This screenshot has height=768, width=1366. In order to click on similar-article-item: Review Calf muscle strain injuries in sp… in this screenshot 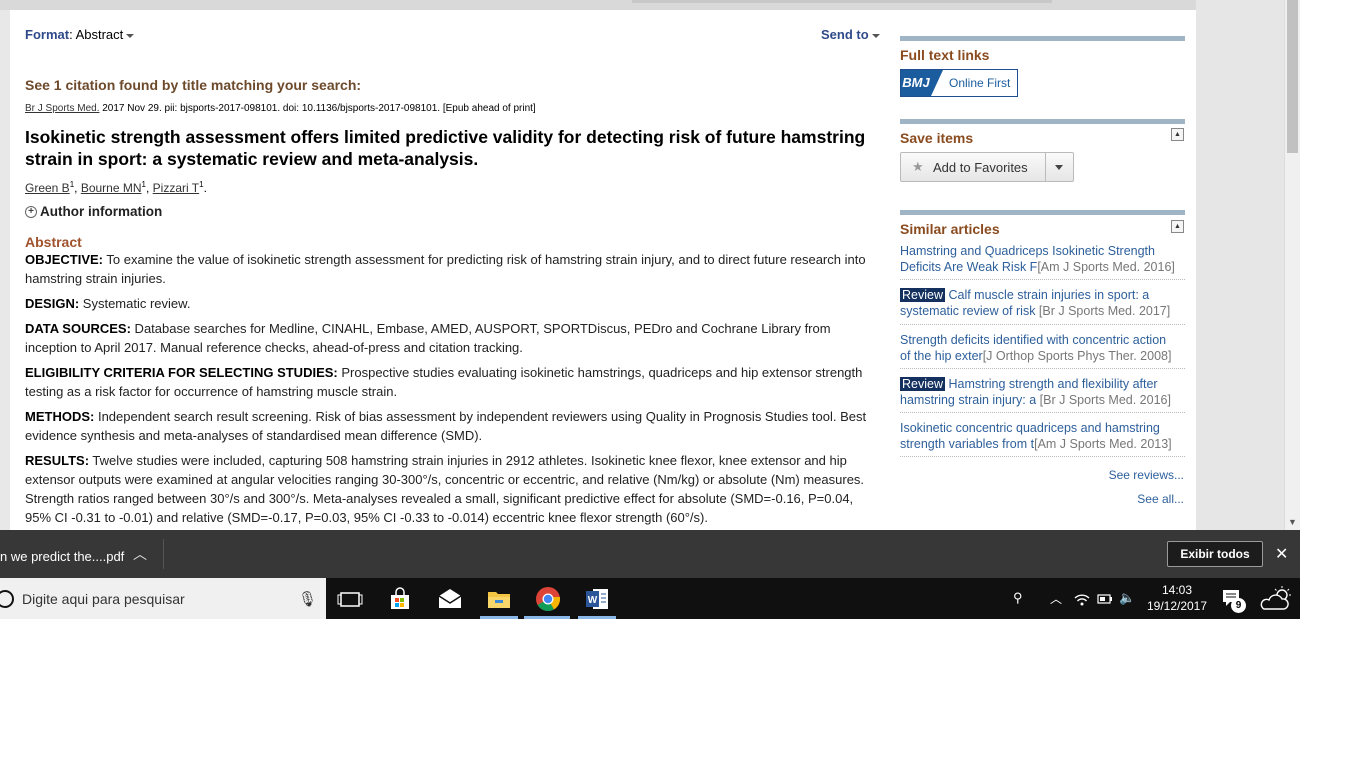, I will do `click(1042, 303)`.